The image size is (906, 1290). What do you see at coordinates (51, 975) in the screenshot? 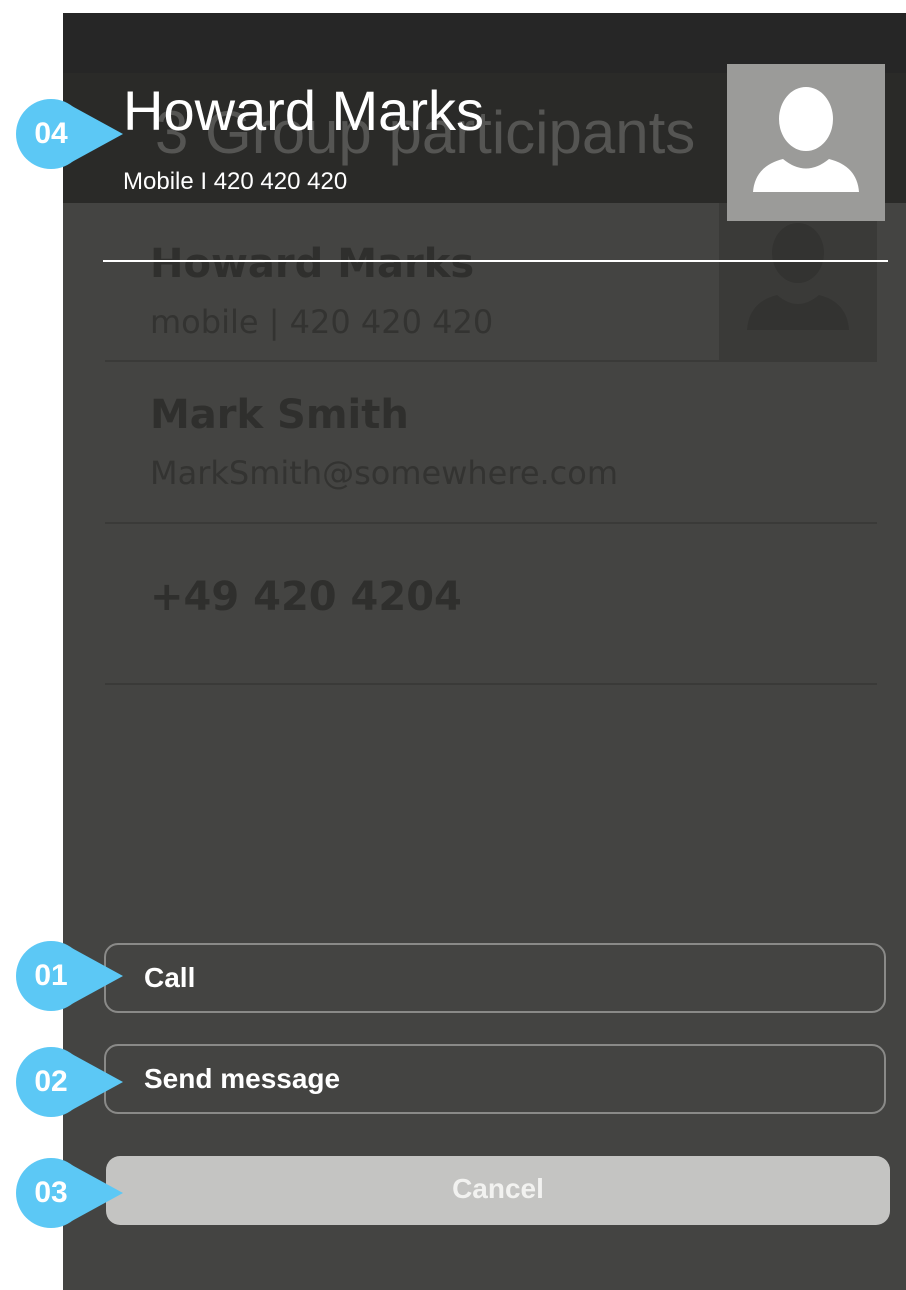
I see `annotation-label: 01` at bounding box center [51, 975].